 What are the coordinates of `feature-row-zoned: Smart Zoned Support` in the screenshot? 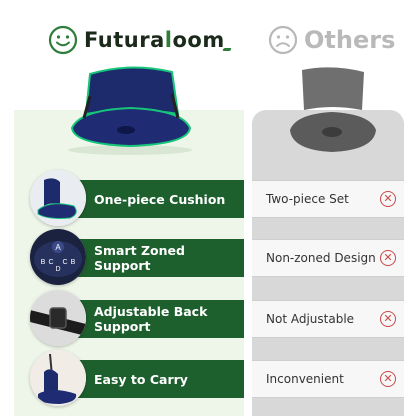 It's located at (160, 258).